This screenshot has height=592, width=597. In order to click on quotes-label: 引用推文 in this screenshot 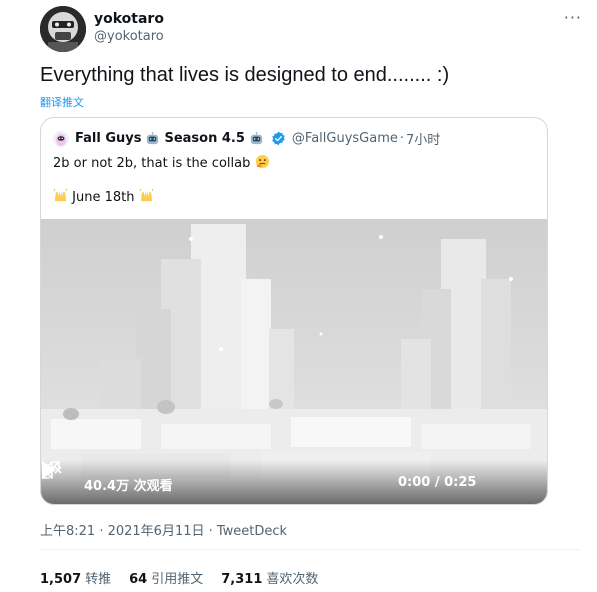, I will do `click(177, 579)`.